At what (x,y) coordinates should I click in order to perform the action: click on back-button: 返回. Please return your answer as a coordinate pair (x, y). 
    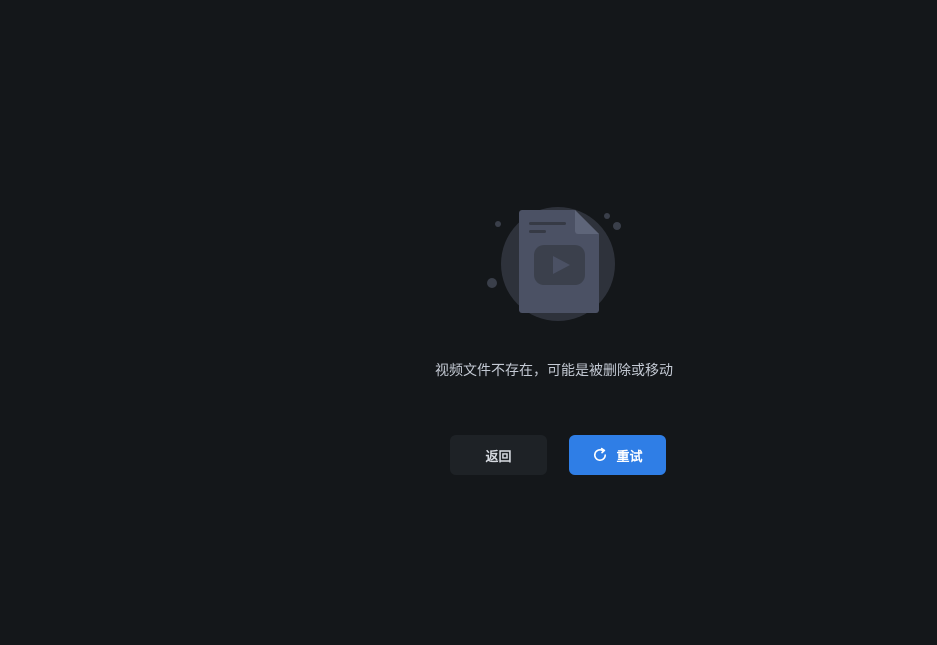
    Looking at the image, I should click on (498, 455).